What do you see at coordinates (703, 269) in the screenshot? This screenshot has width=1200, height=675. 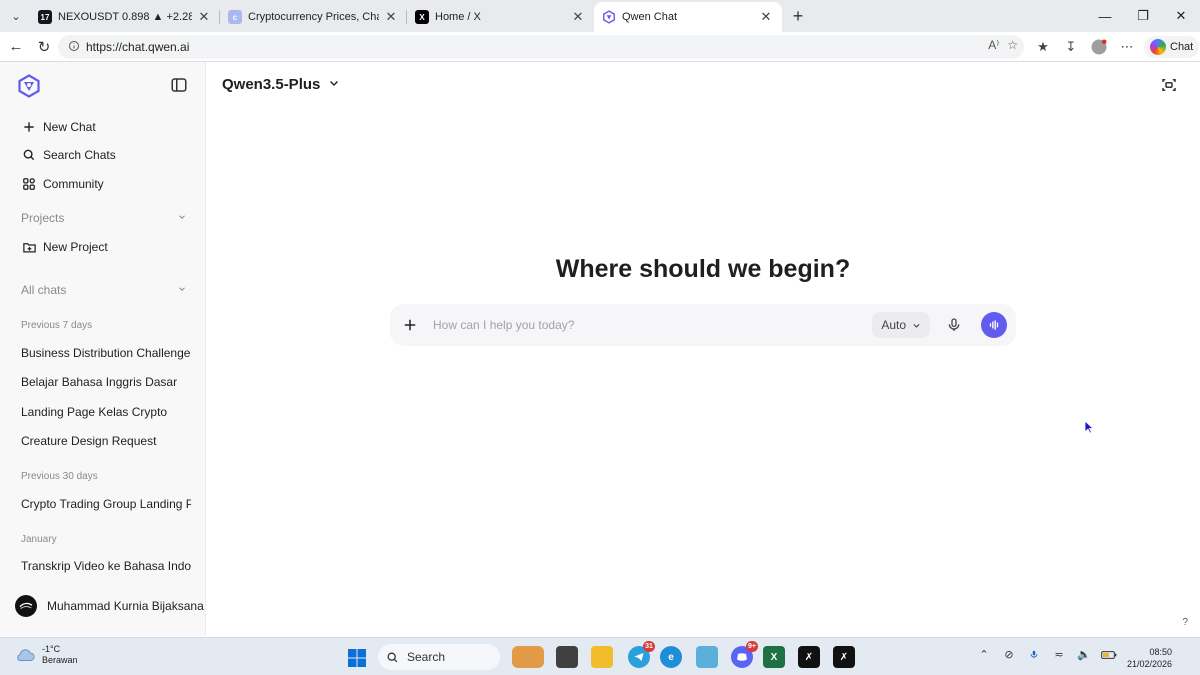 I see `page-title: Where should we begin?` at bounding box center [703, 269].